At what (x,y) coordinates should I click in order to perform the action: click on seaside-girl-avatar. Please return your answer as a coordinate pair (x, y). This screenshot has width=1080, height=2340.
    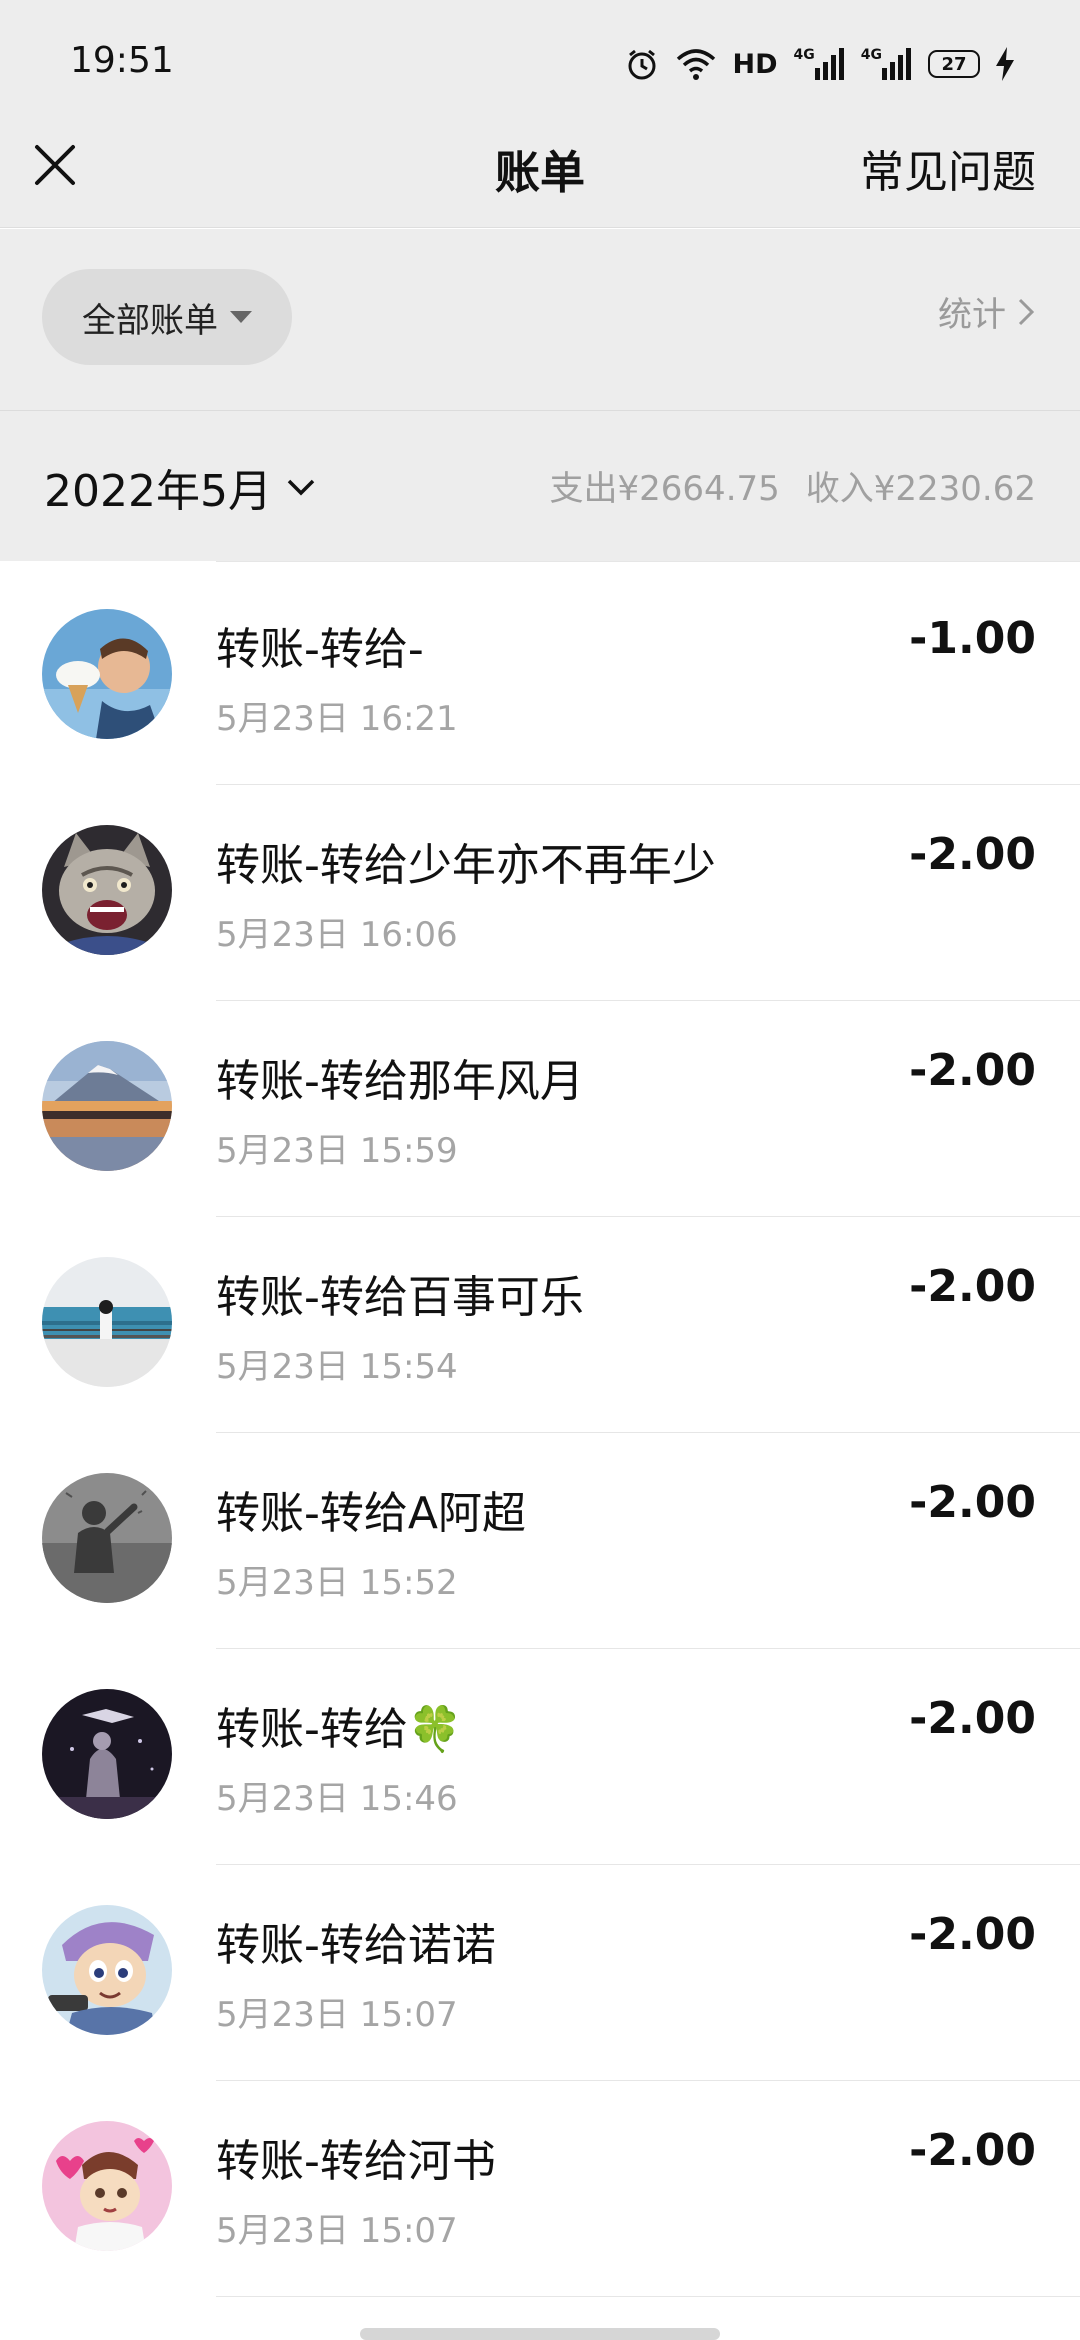
    Looking at the image, I should click on (107, 1322).